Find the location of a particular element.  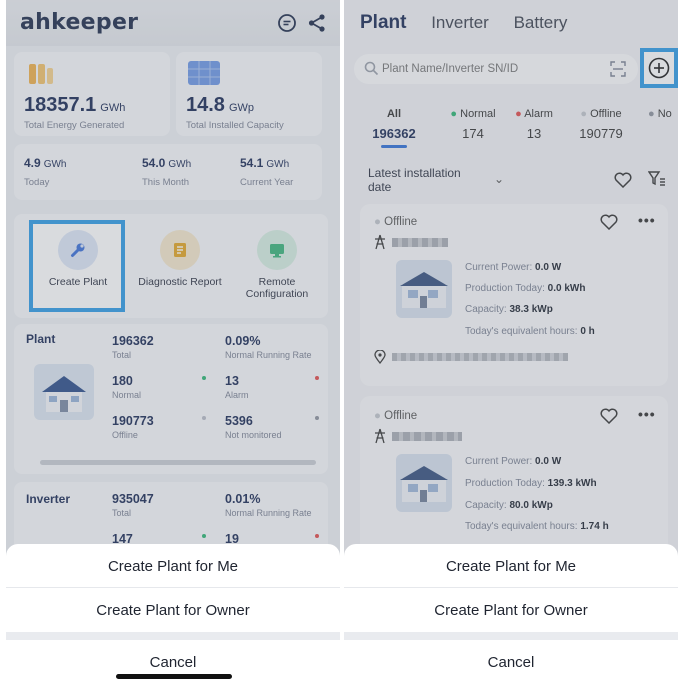

production-today: Production Today: 0.0 kWh is located at coordinates (525, 288).